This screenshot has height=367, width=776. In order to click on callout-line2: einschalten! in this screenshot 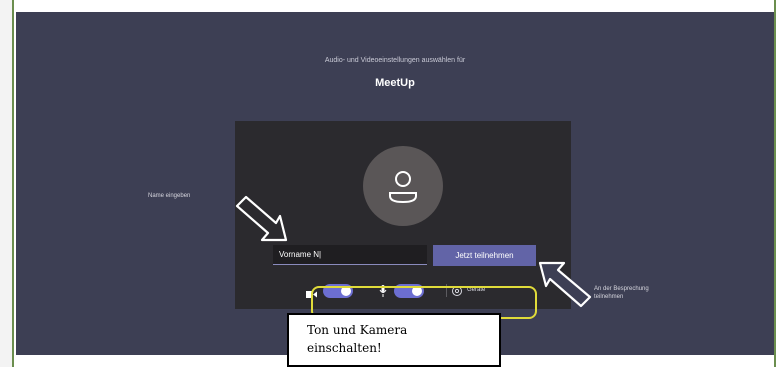, I will do `click(344, 348)`.